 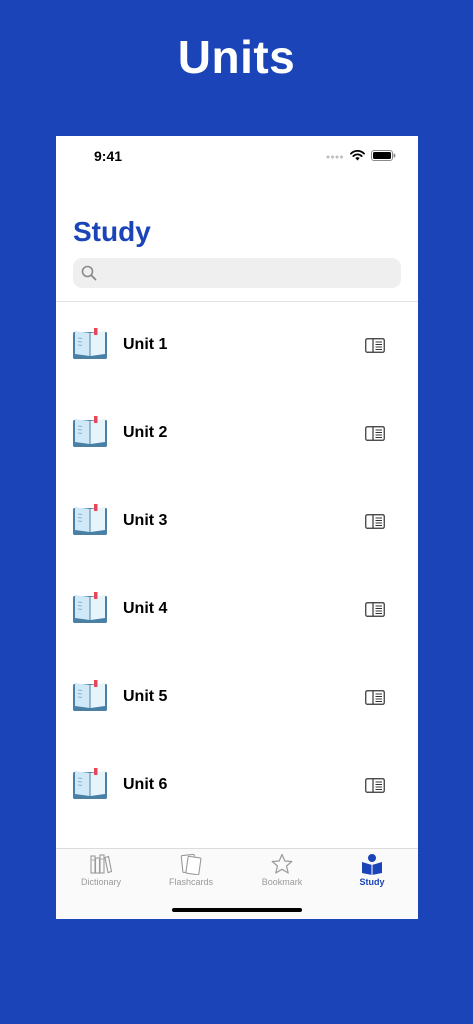 I want to click on tab-dictionary: Dictionary, so click(x=101, y=873).